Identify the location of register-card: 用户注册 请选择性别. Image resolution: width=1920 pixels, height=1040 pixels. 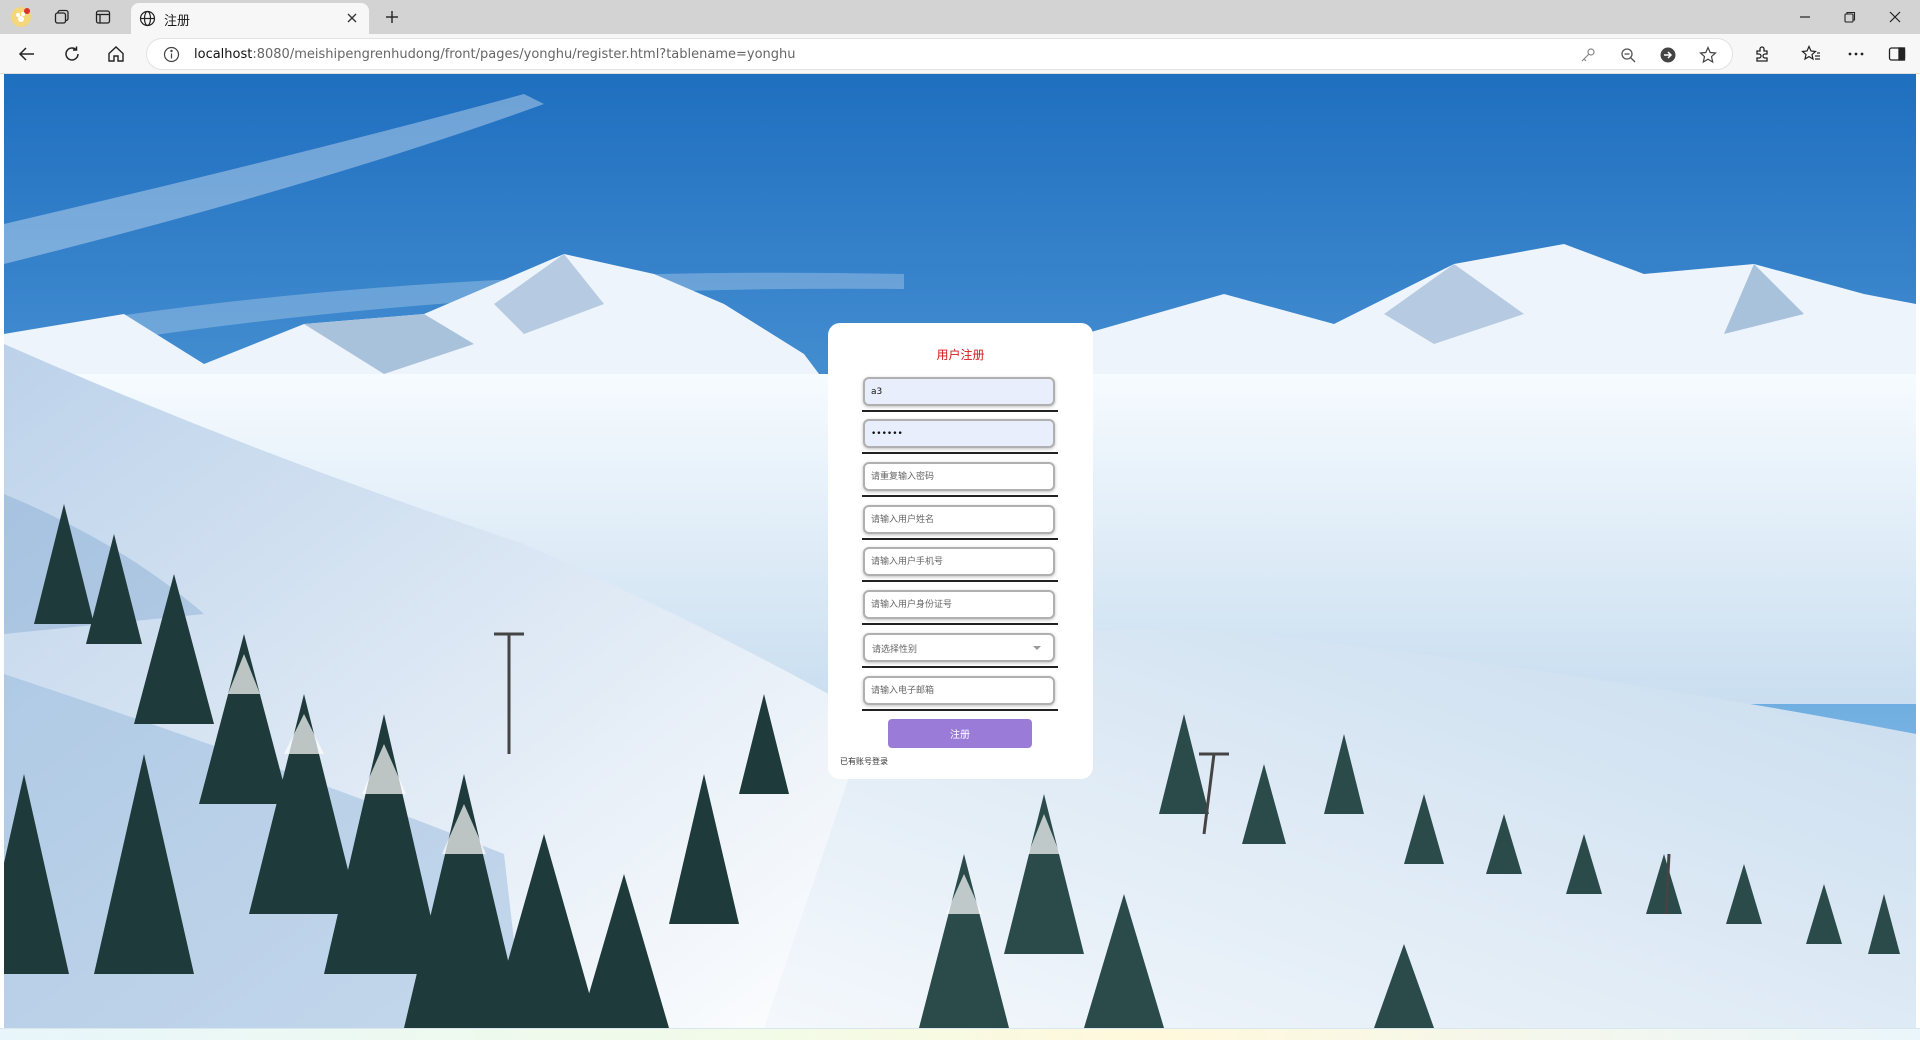
(960, 551).